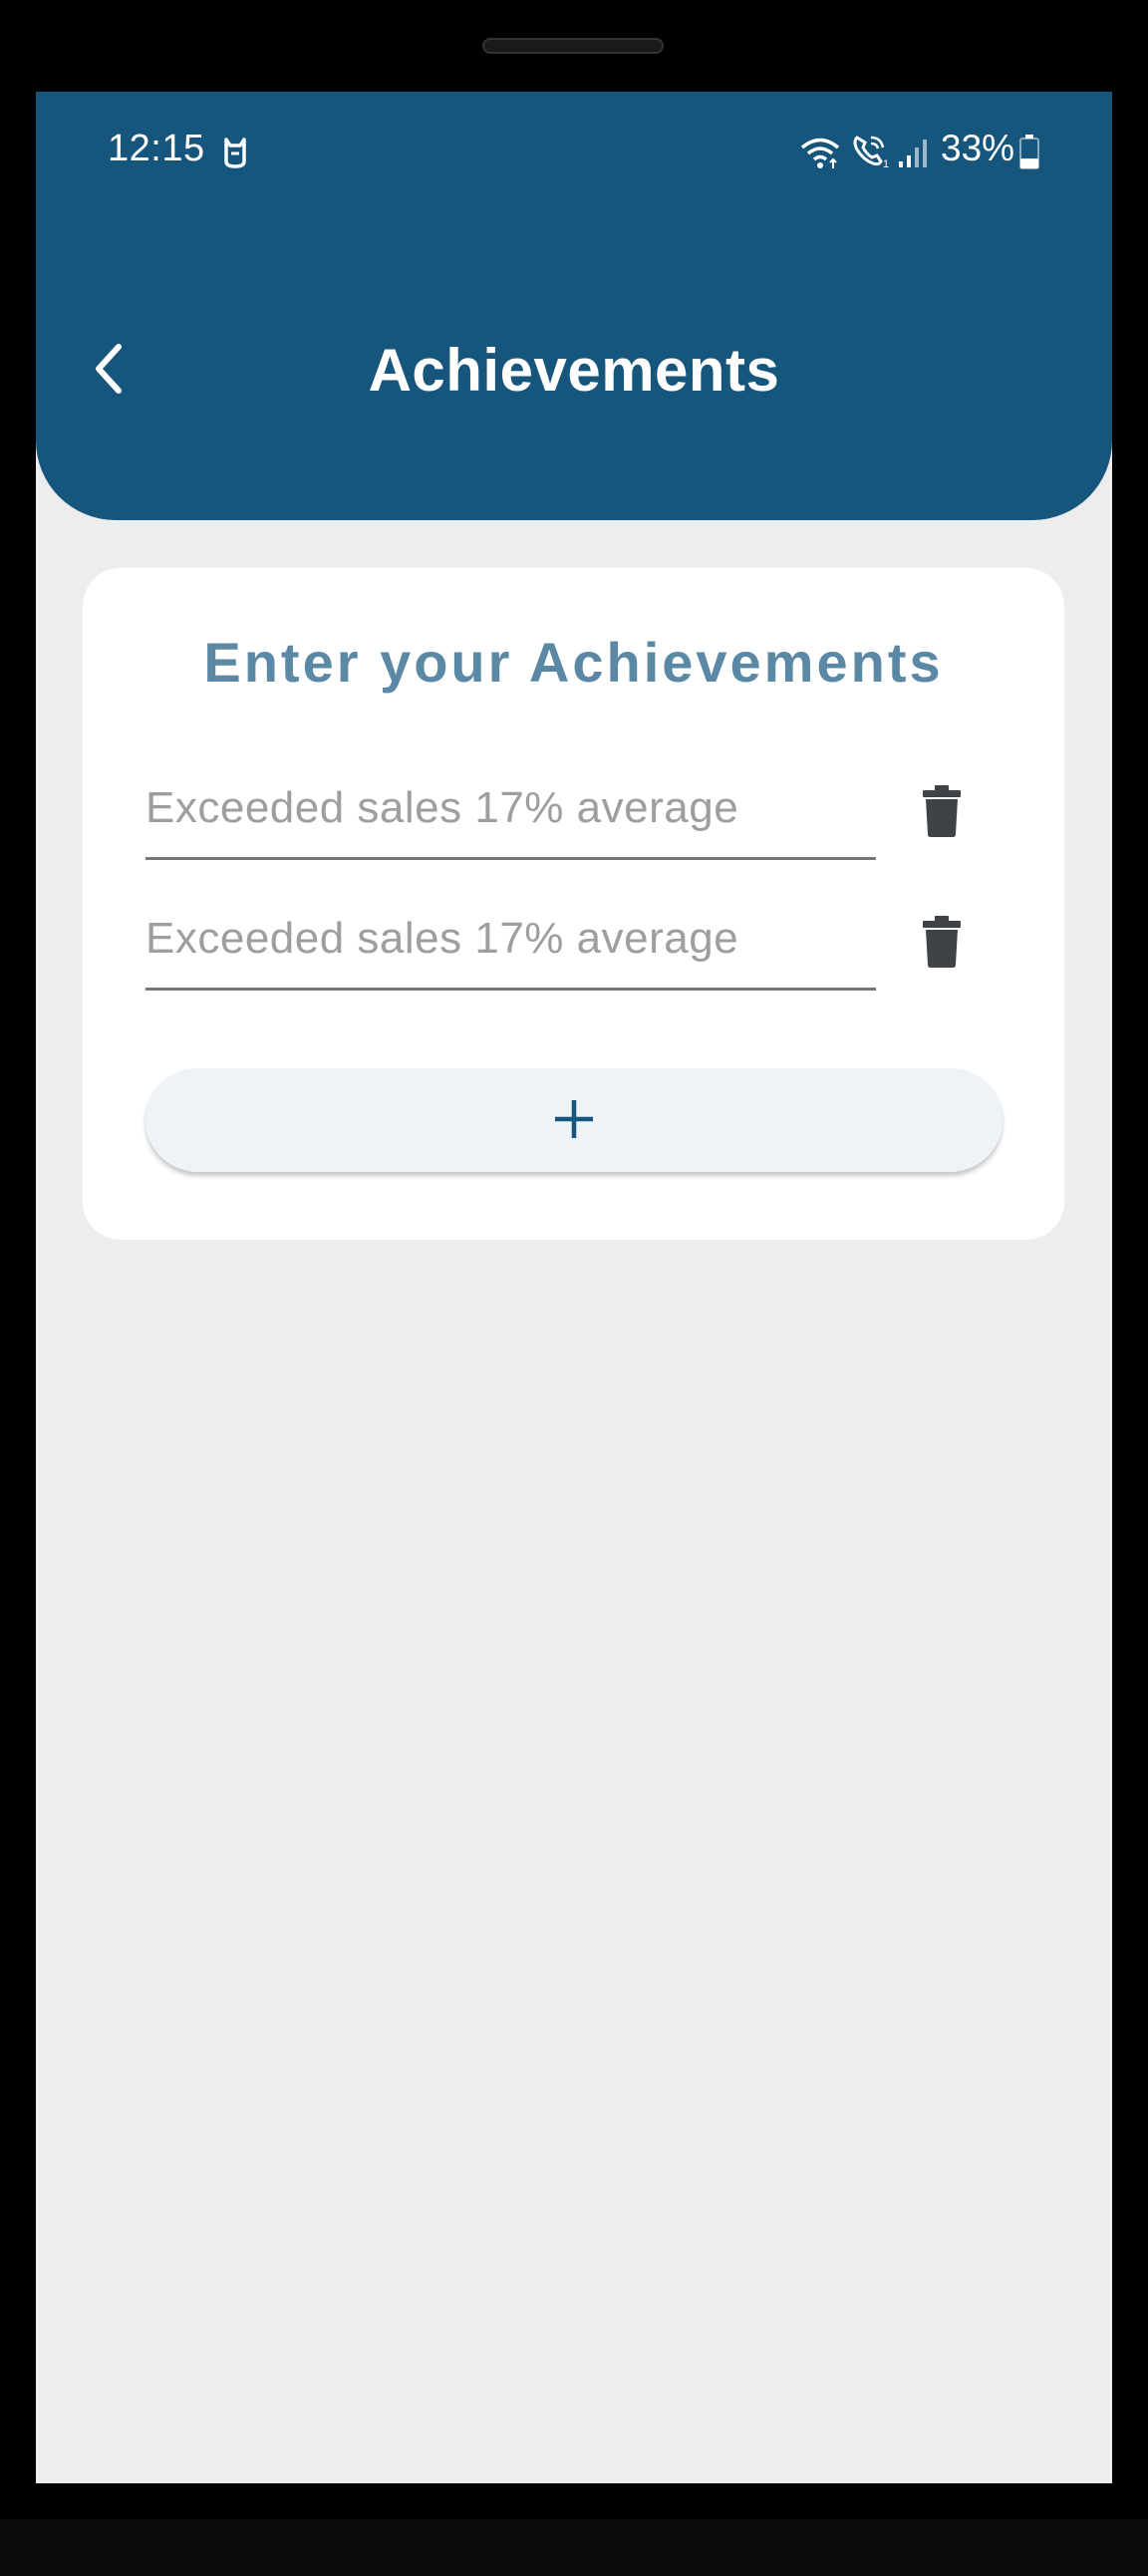 This screenshot has height=2576, width=1148. Describe the element at coordinates (573, 46) in the screenshot. I see `earpiece-speaker` at that location.